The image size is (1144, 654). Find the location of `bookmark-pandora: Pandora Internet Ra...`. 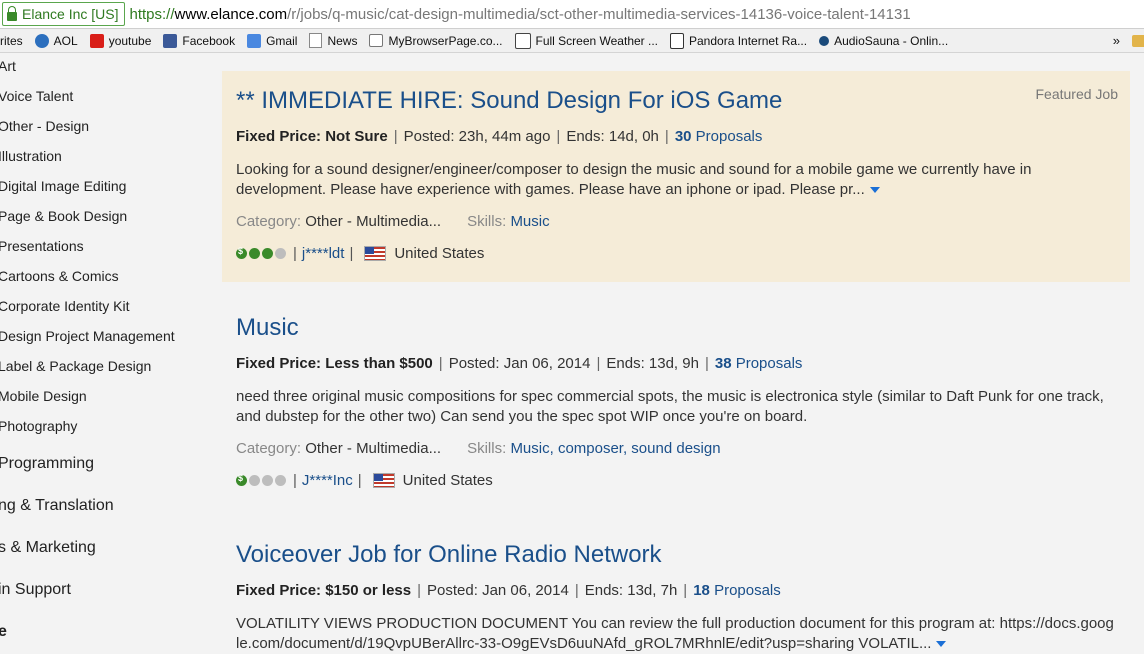

bookmark-pandora: Pandora Internet Ra... is located at coordinates (738, 40).